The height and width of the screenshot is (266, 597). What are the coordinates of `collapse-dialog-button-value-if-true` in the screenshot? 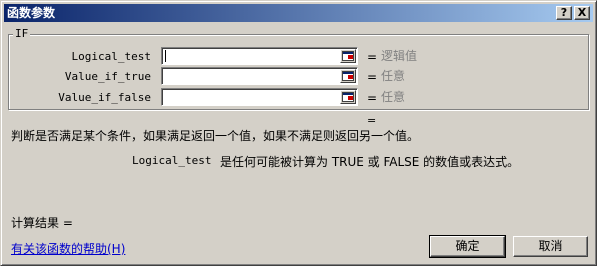 It's located at (348, 76).